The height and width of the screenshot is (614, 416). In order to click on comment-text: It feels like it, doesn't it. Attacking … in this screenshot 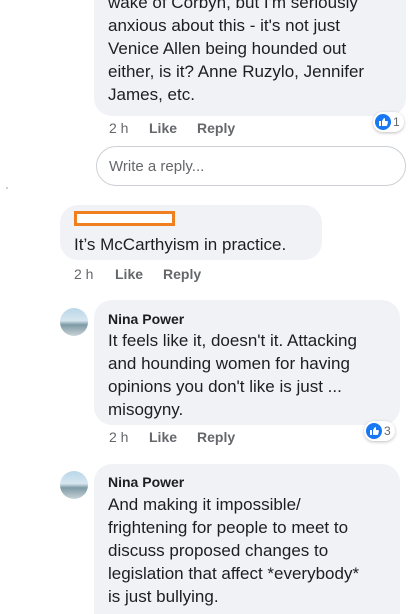, I will do `click(232, 375)`.